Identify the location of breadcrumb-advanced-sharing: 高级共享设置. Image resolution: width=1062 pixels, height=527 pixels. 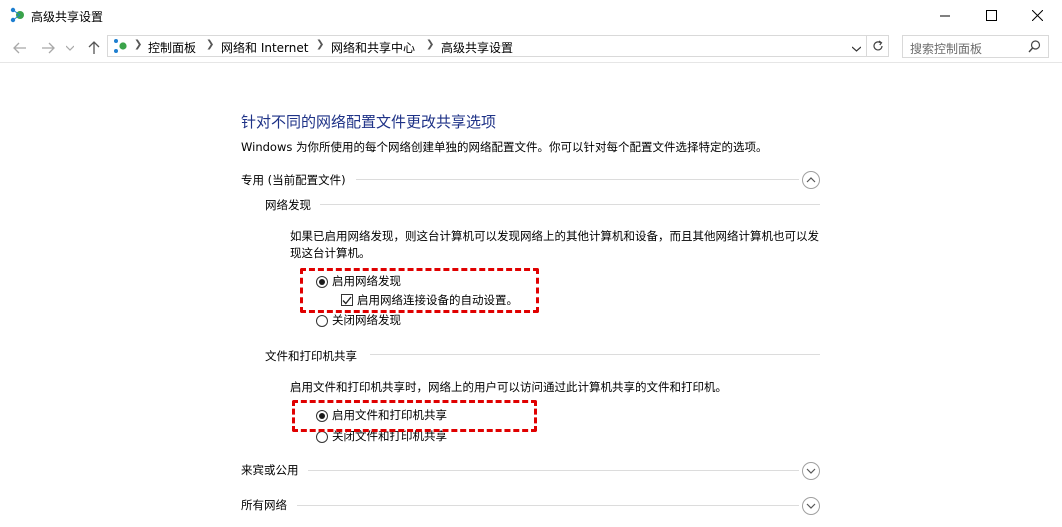
(477, 47).